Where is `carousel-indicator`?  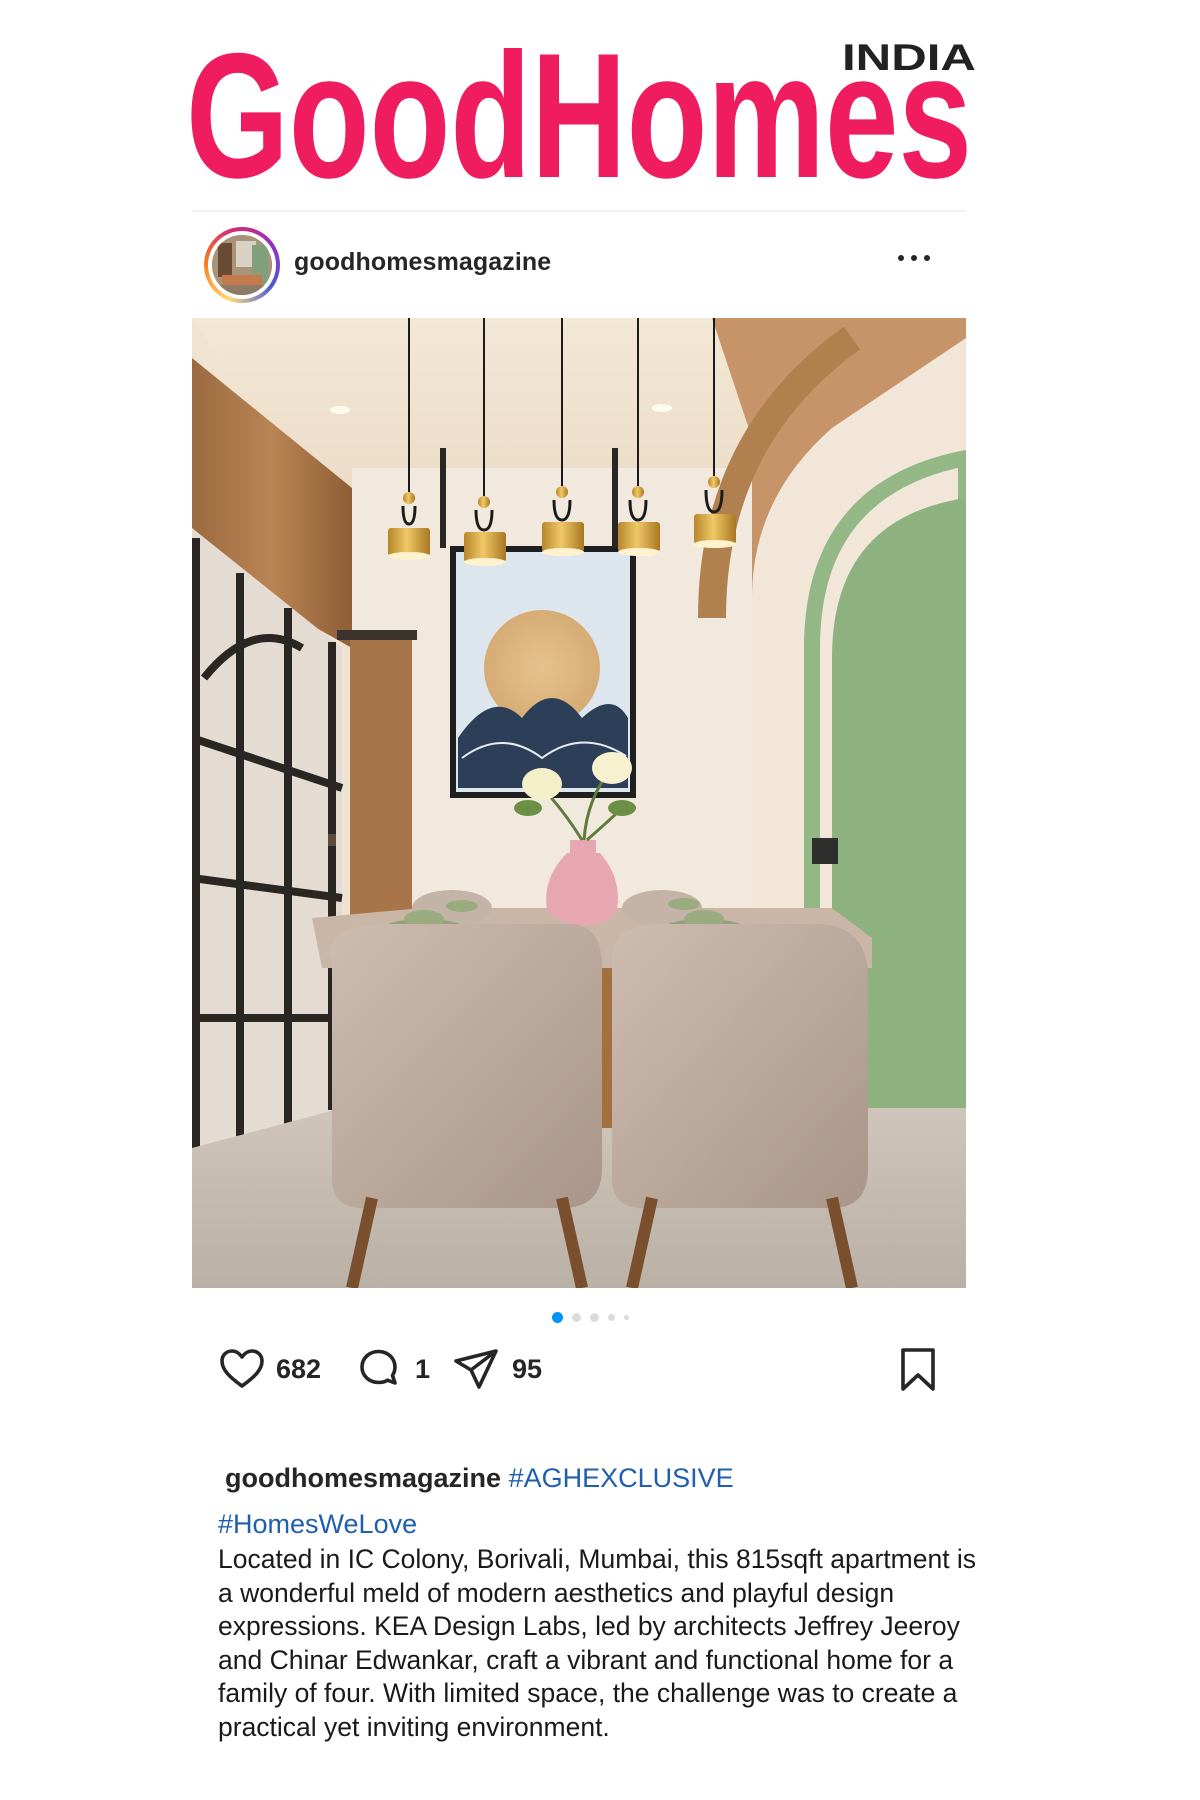
carousel-indicator is located at coordinates (597, 1317).